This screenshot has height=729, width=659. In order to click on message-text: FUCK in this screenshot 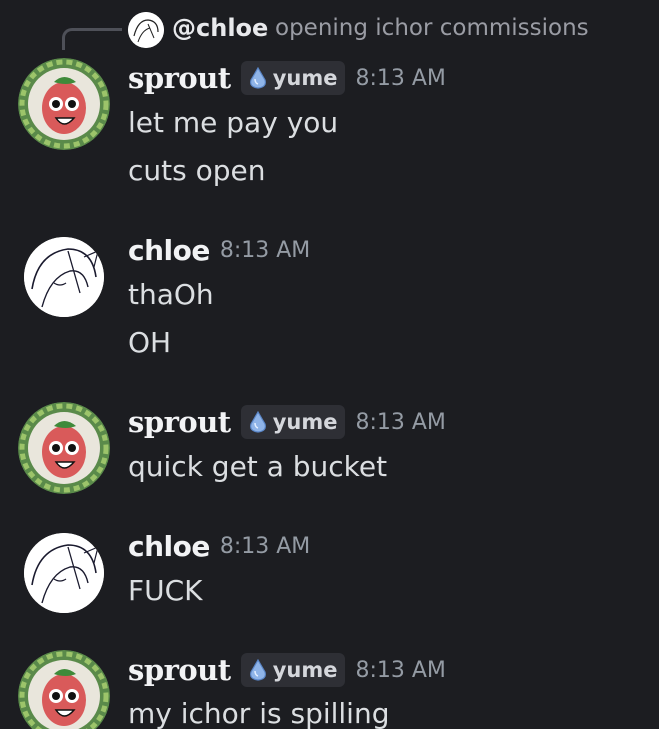, I will do `click(165, 590)`.